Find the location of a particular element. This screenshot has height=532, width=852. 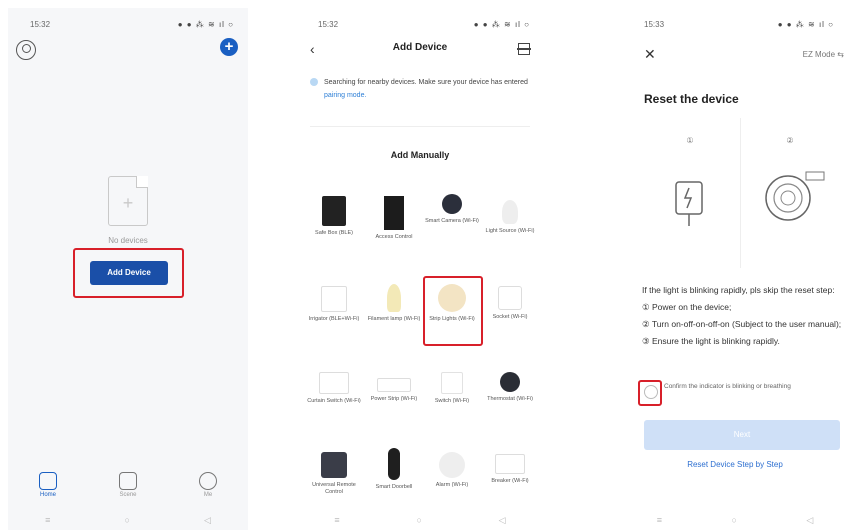

device-label: Smart Camera (Wi-Fi) is located at coordinates (452, 221).